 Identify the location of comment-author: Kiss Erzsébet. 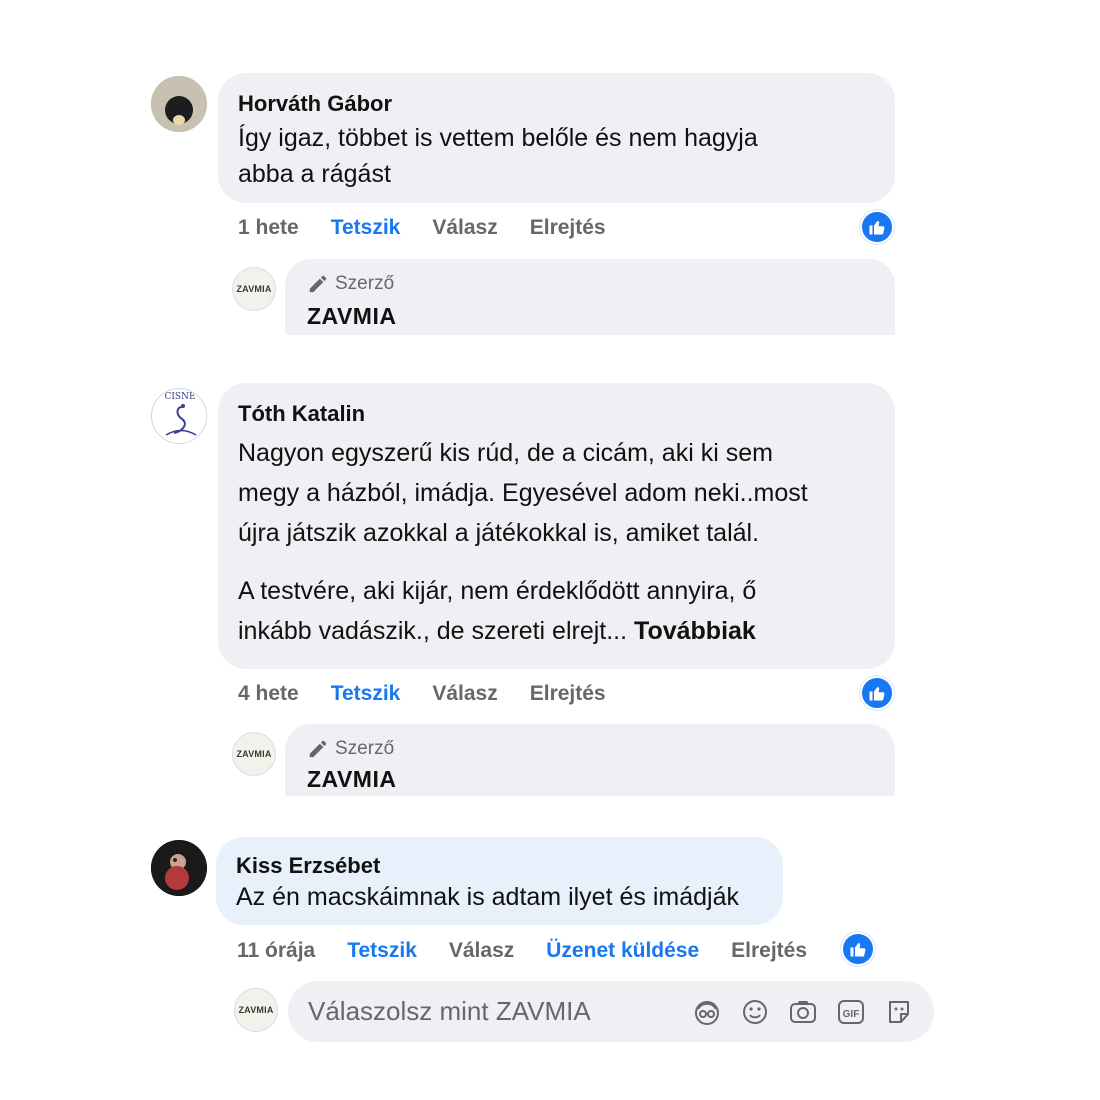
(499, 866).